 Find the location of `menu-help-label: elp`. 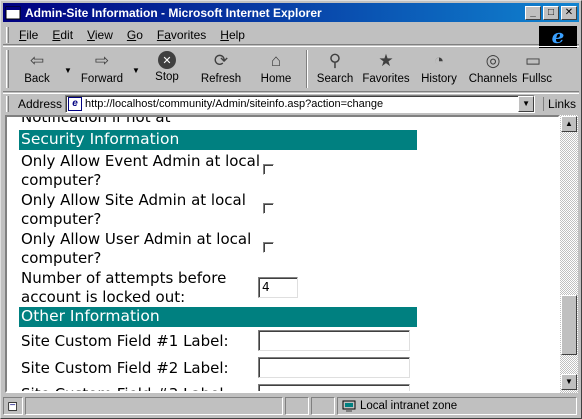

menu-help-label: elp is located at coordinates (236, 34).